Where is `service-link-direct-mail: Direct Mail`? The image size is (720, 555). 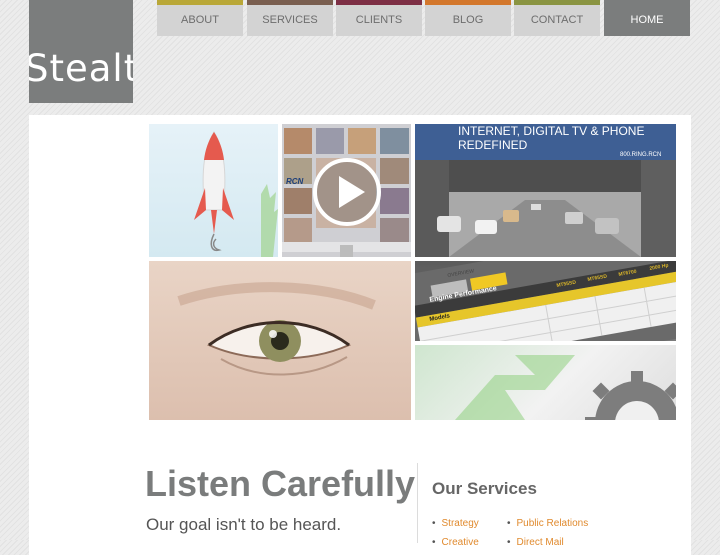
service-link-direct-mail: Direct Mail is located at coordinates (540, 542).